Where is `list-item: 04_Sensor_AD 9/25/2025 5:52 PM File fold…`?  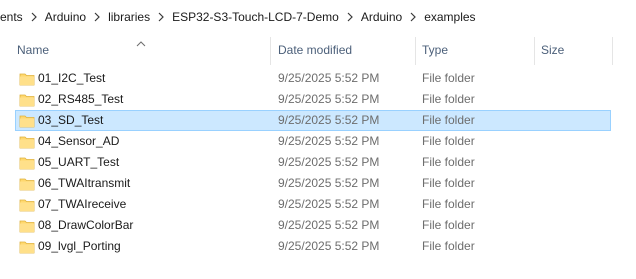 list-item: 04_Sensor_AD 9/25/2025 5:52 PM File fold… is located at coordinates (313, 141).